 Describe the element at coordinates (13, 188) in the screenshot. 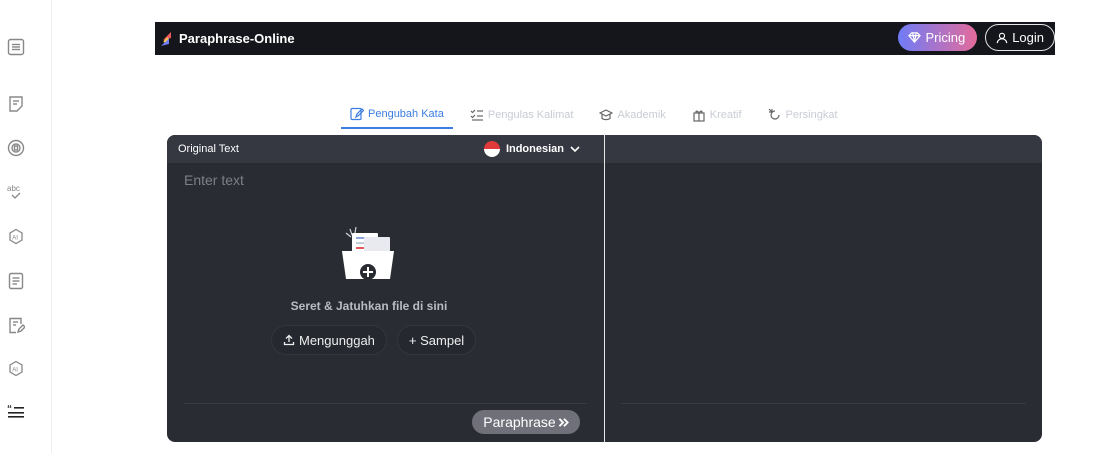

I see `svg-text: abc` at that location.